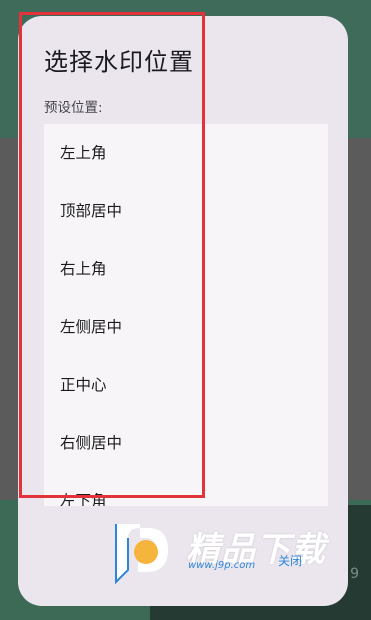 This screenshot has height=620, width=371. I want to click on option-center: 正中心, so click(186, 385).